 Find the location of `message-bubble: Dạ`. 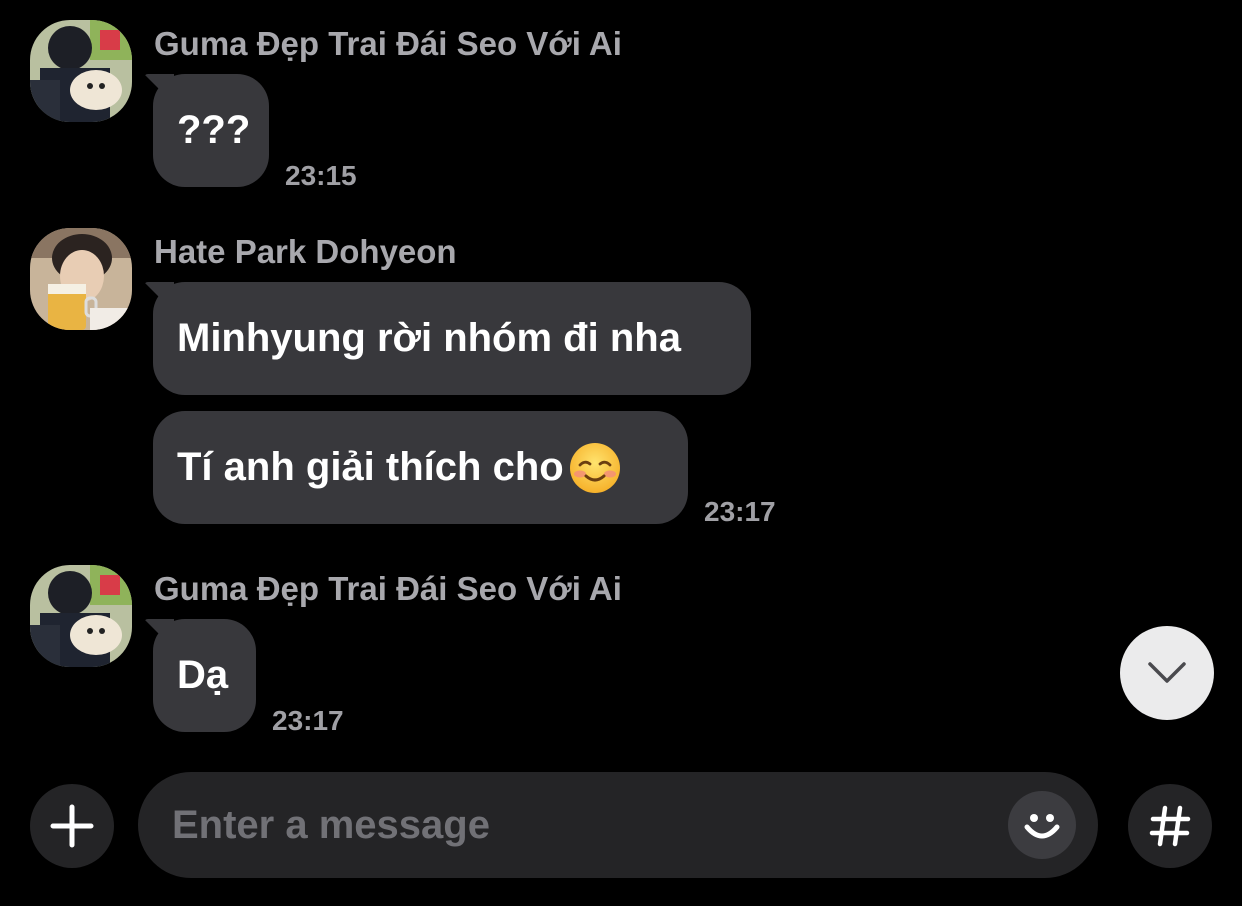

message-bubble: Dạ is located at coordinates (204, 675).